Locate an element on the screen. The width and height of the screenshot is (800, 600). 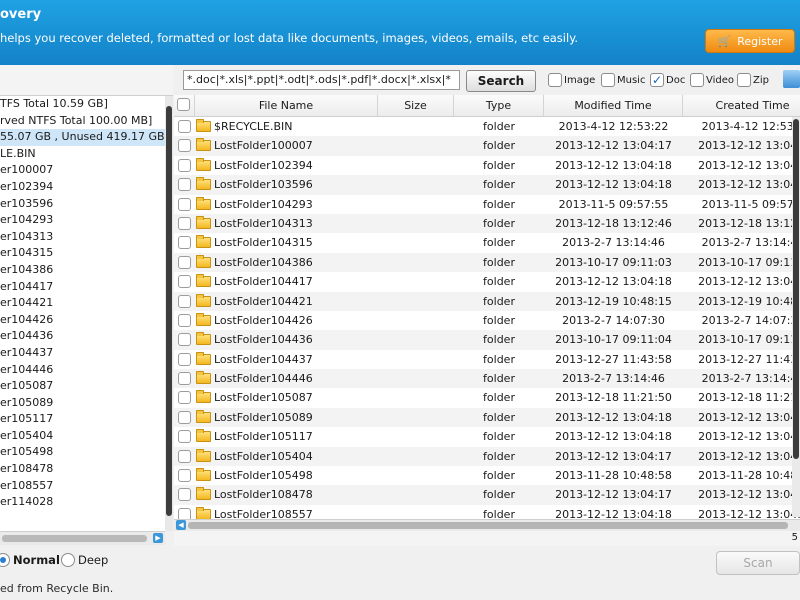
filetype-option-zip: Zip is located at coordinates (753, 80).